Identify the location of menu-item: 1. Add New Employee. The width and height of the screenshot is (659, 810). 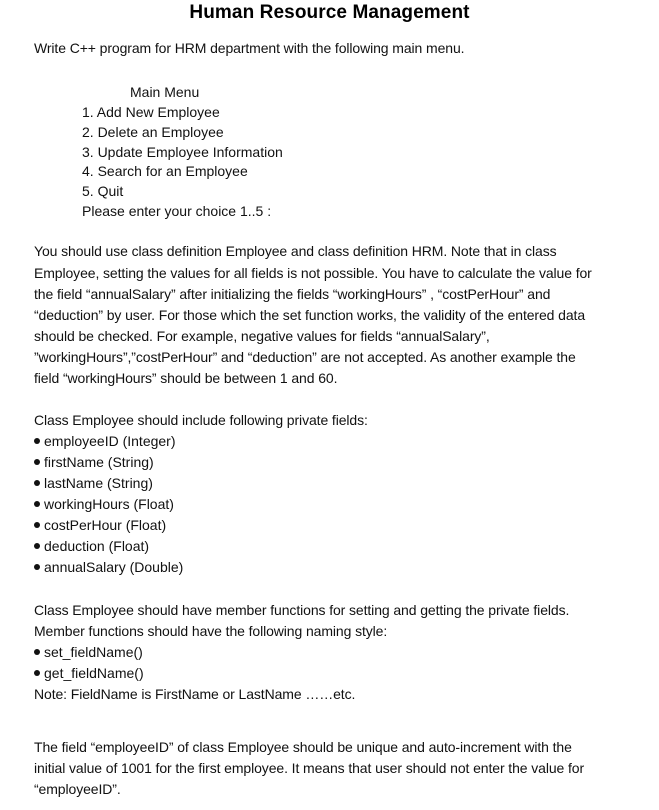
(151, 112).